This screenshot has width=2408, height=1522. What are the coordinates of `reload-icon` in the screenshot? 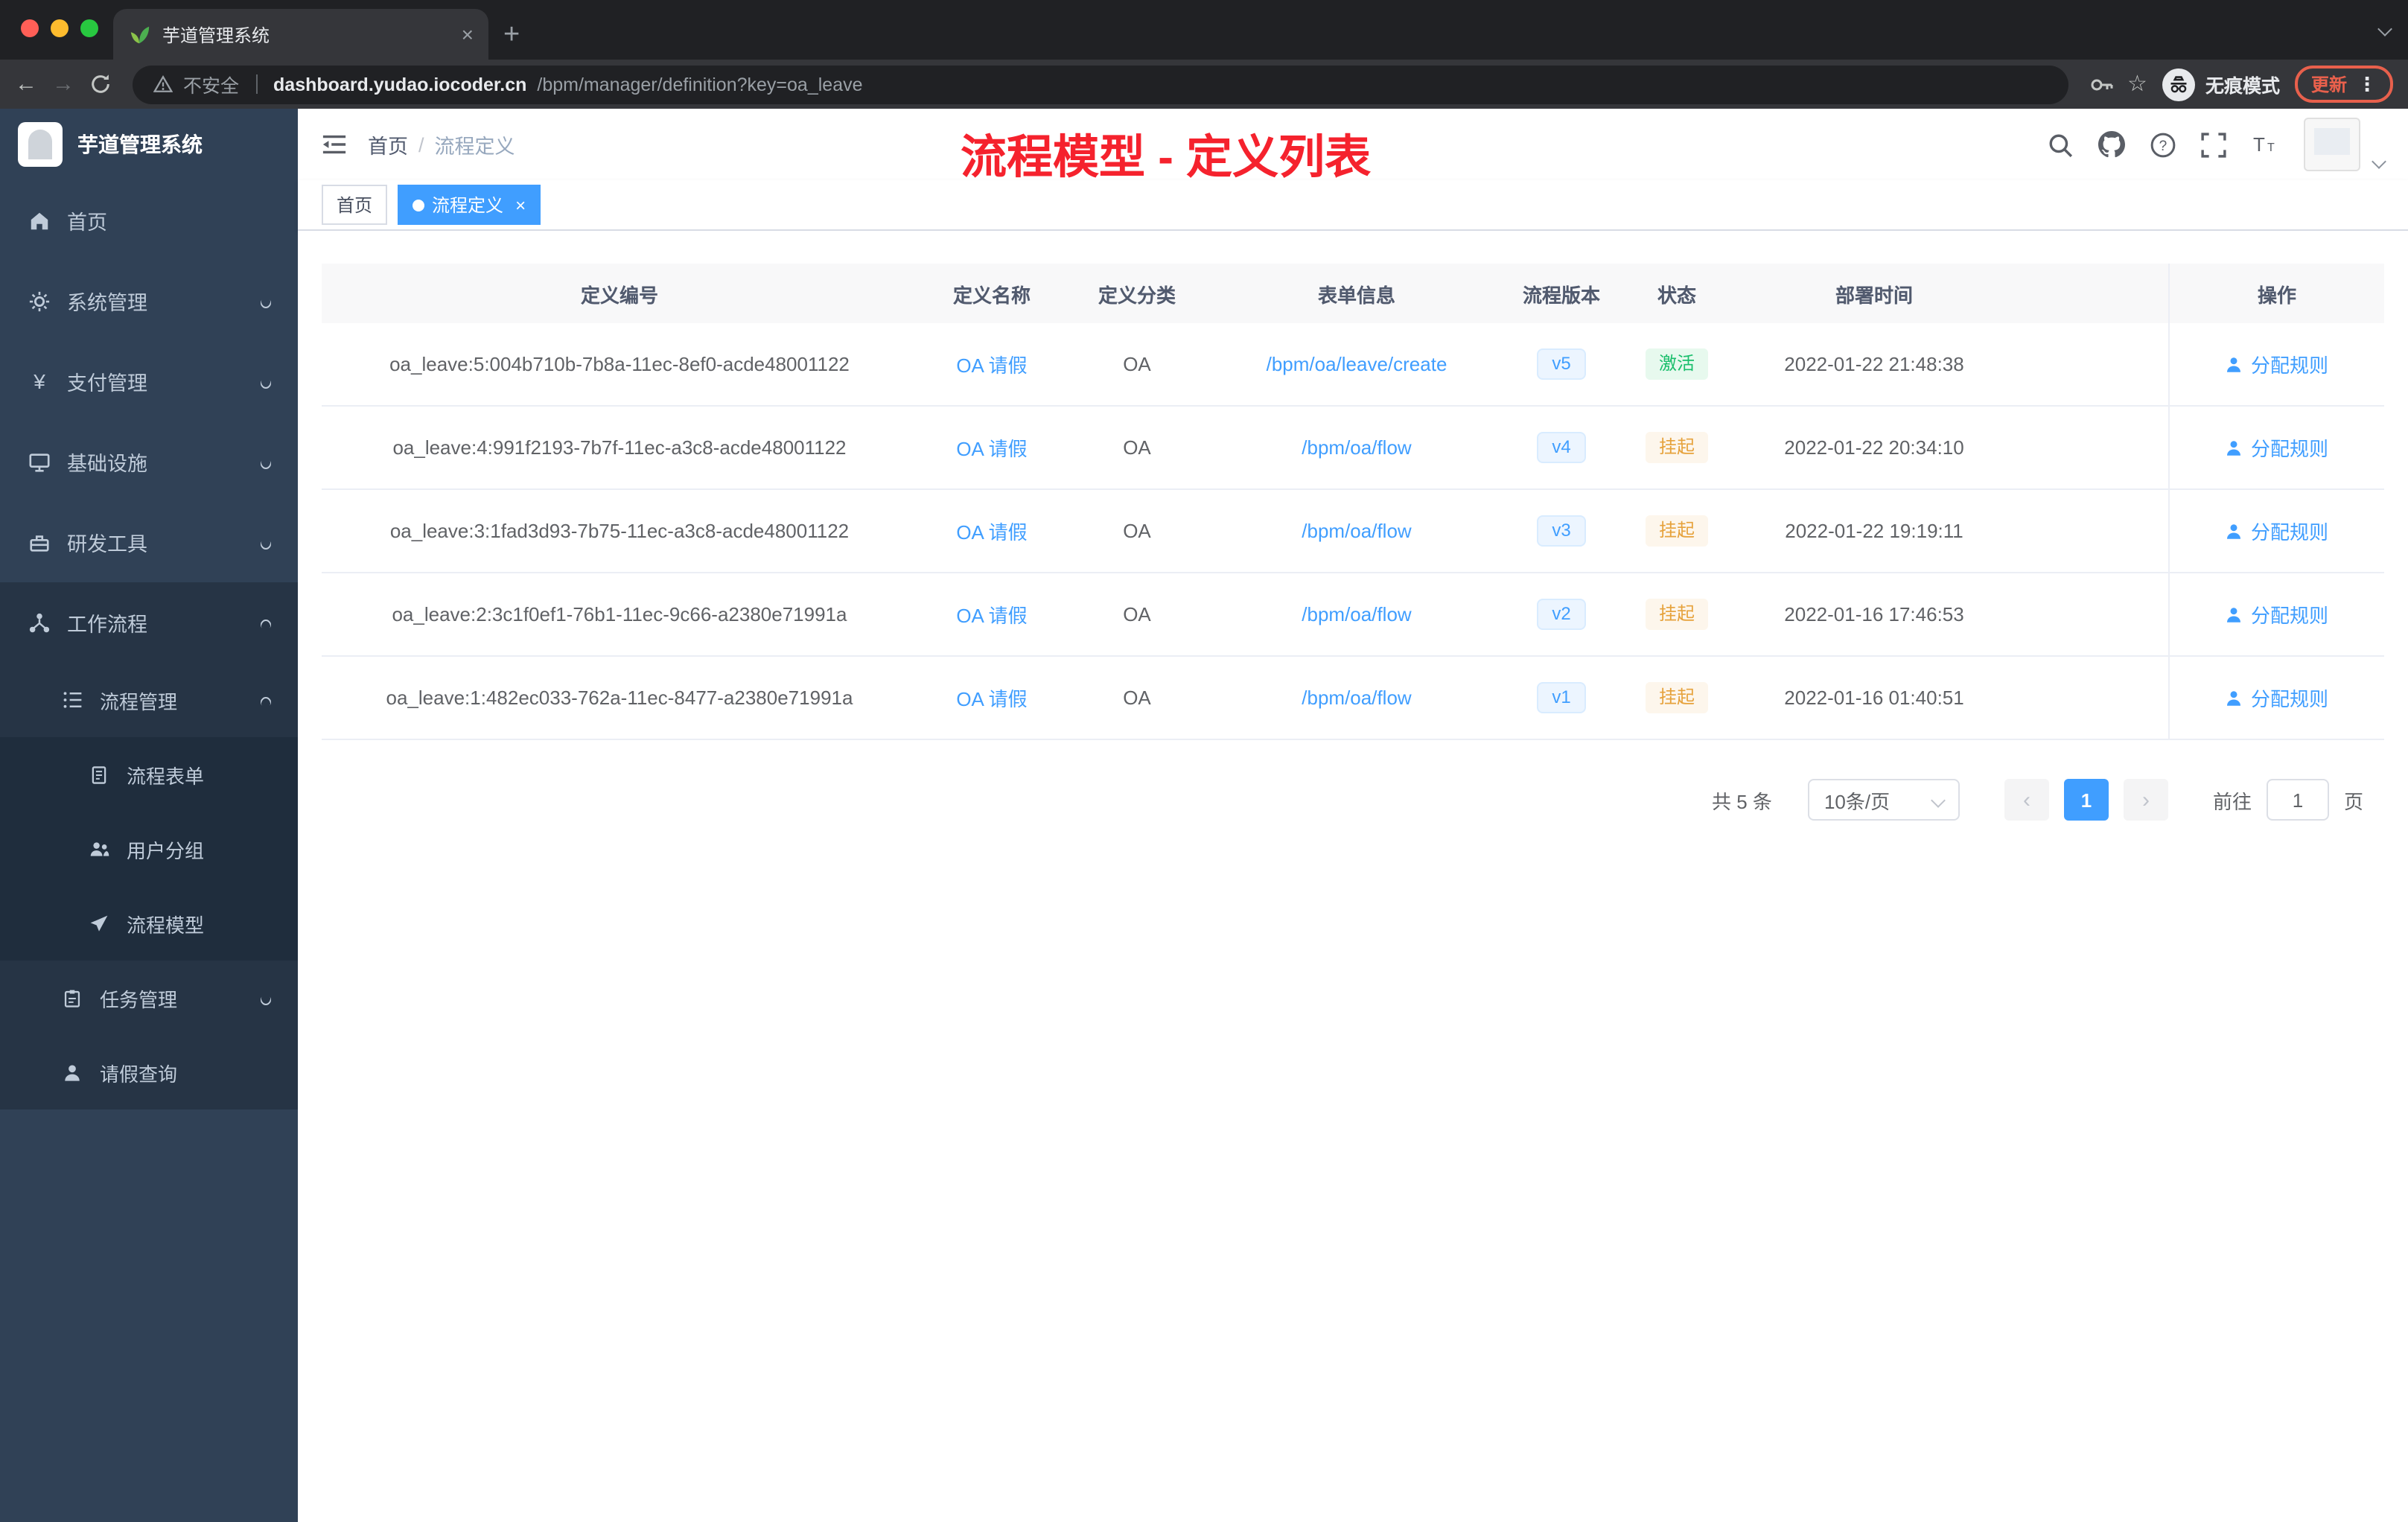 It's located at (100, 84).